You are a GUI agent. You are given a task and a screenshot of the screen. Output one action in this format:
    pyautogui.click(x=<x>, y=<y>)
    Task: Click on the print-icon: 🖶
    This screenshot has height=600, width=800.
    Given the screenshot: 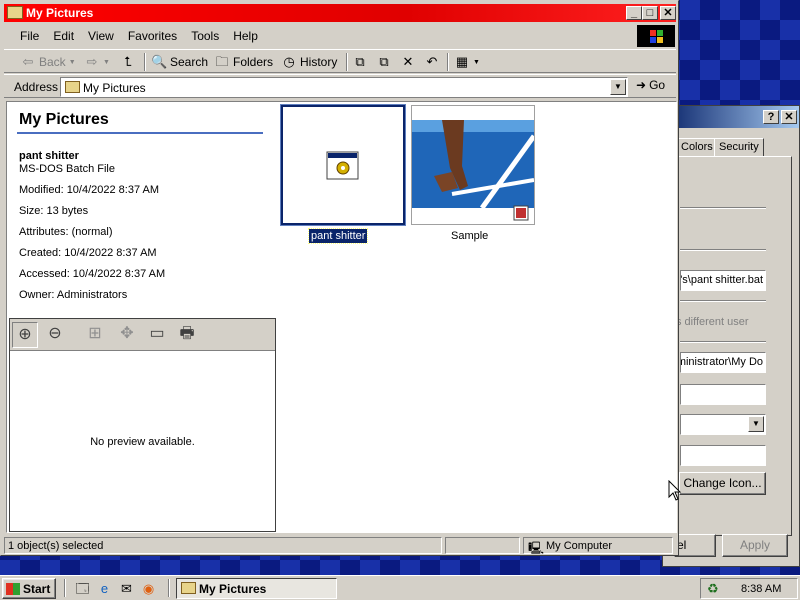 What is the action you would take?
    pyautogui.click(x=187, y=333)
    